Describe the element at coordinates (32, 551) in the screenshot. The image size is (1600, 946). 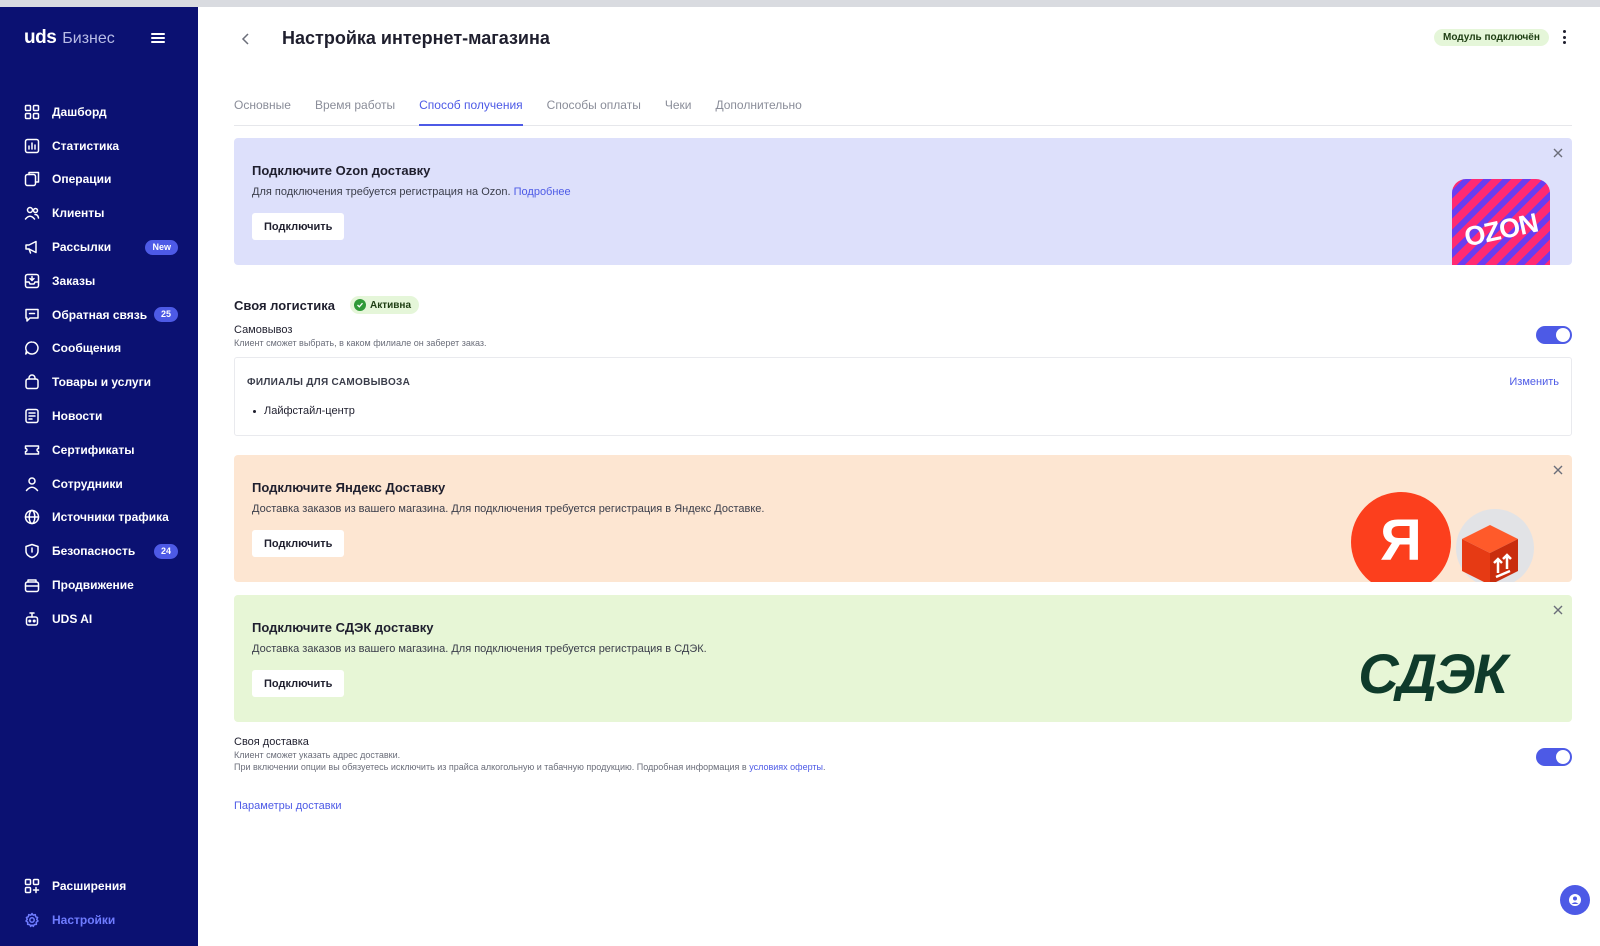
I see `shield-icon` at that location.